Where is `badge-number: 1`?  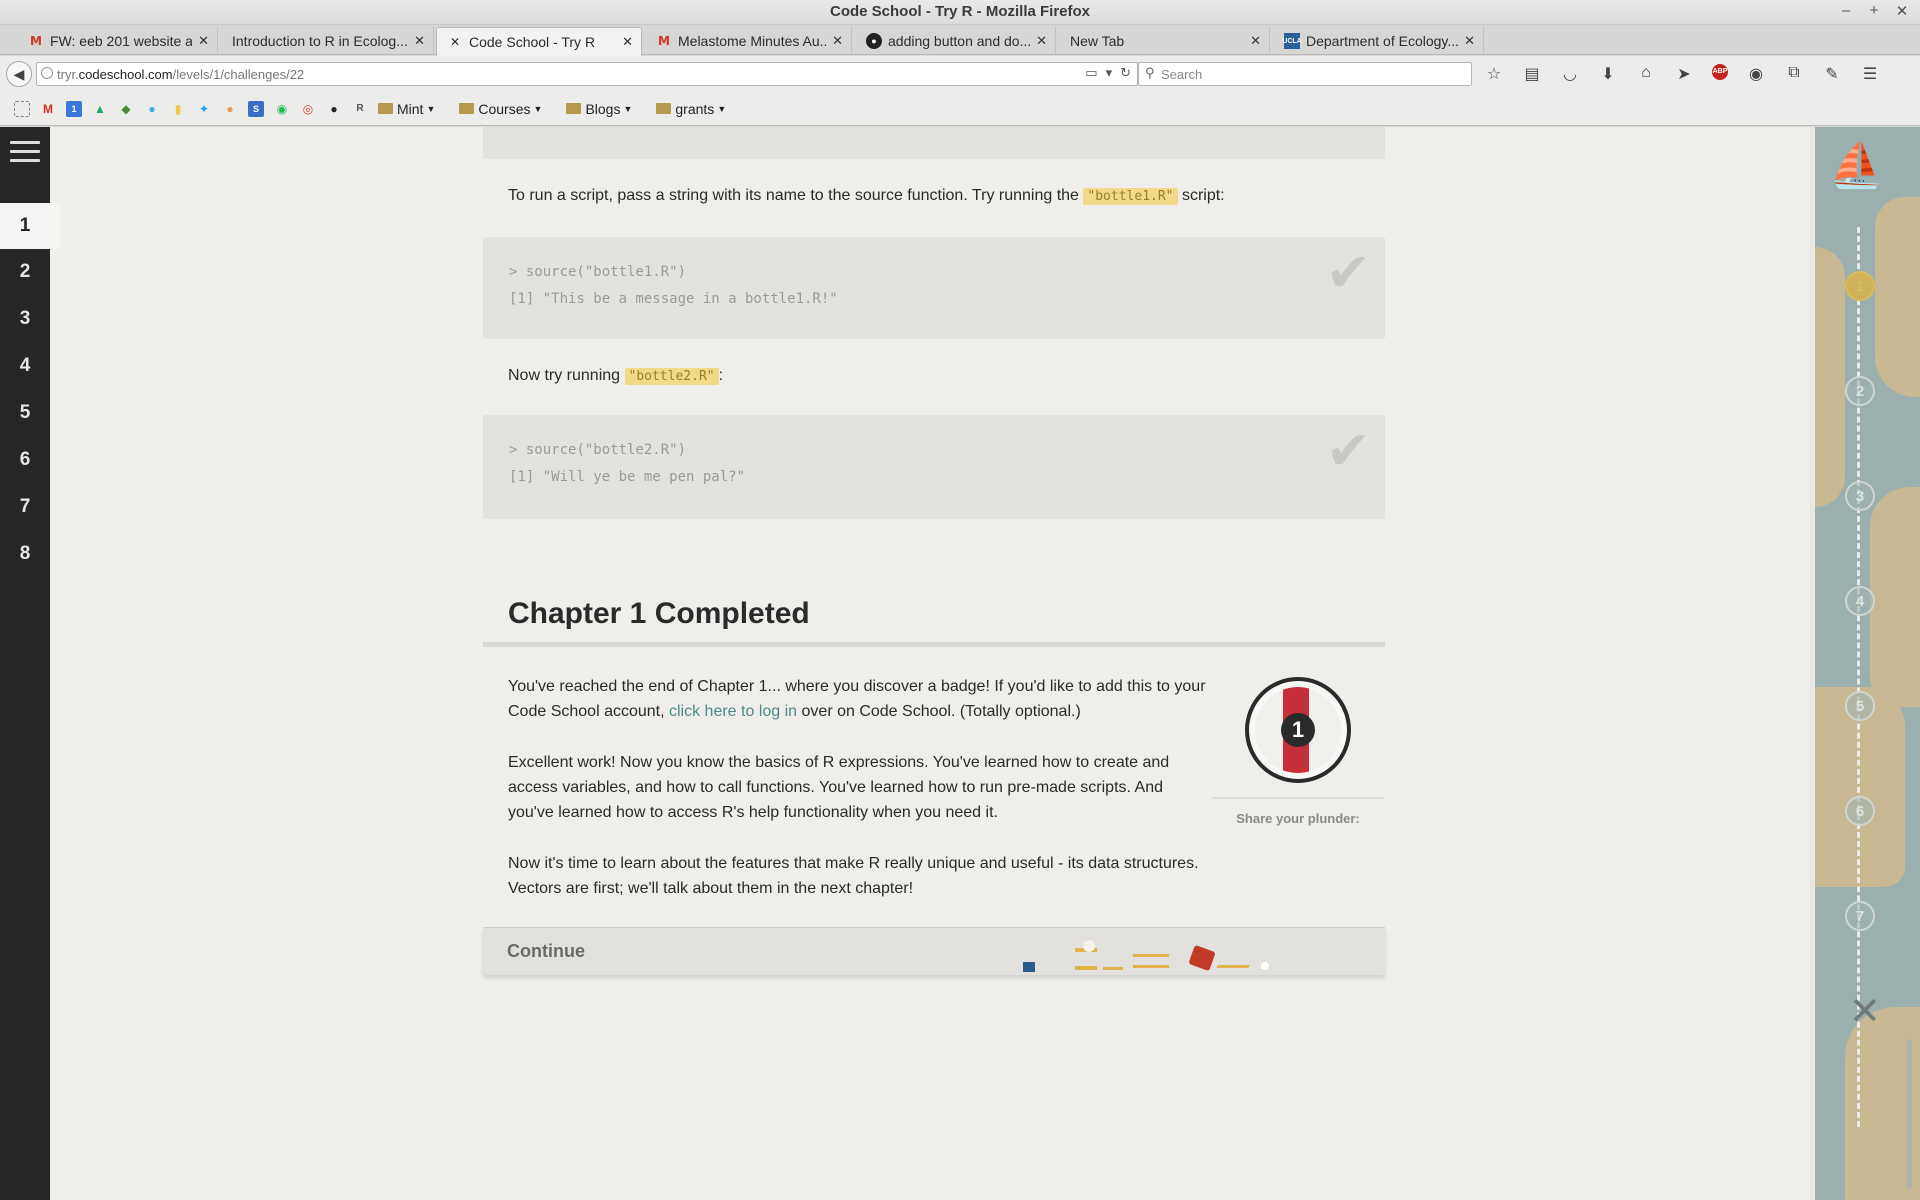
badge-number: 1 is located at coordinates (1298, 730).